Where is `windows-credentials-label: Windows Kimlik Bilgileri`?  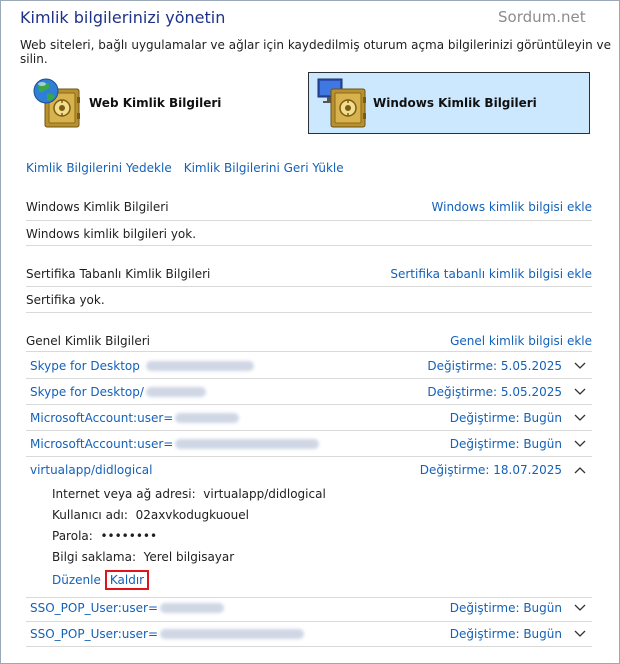
windows-credentials-label: Windows Kimlik Bilgileri is located at coordinates (455, 103).